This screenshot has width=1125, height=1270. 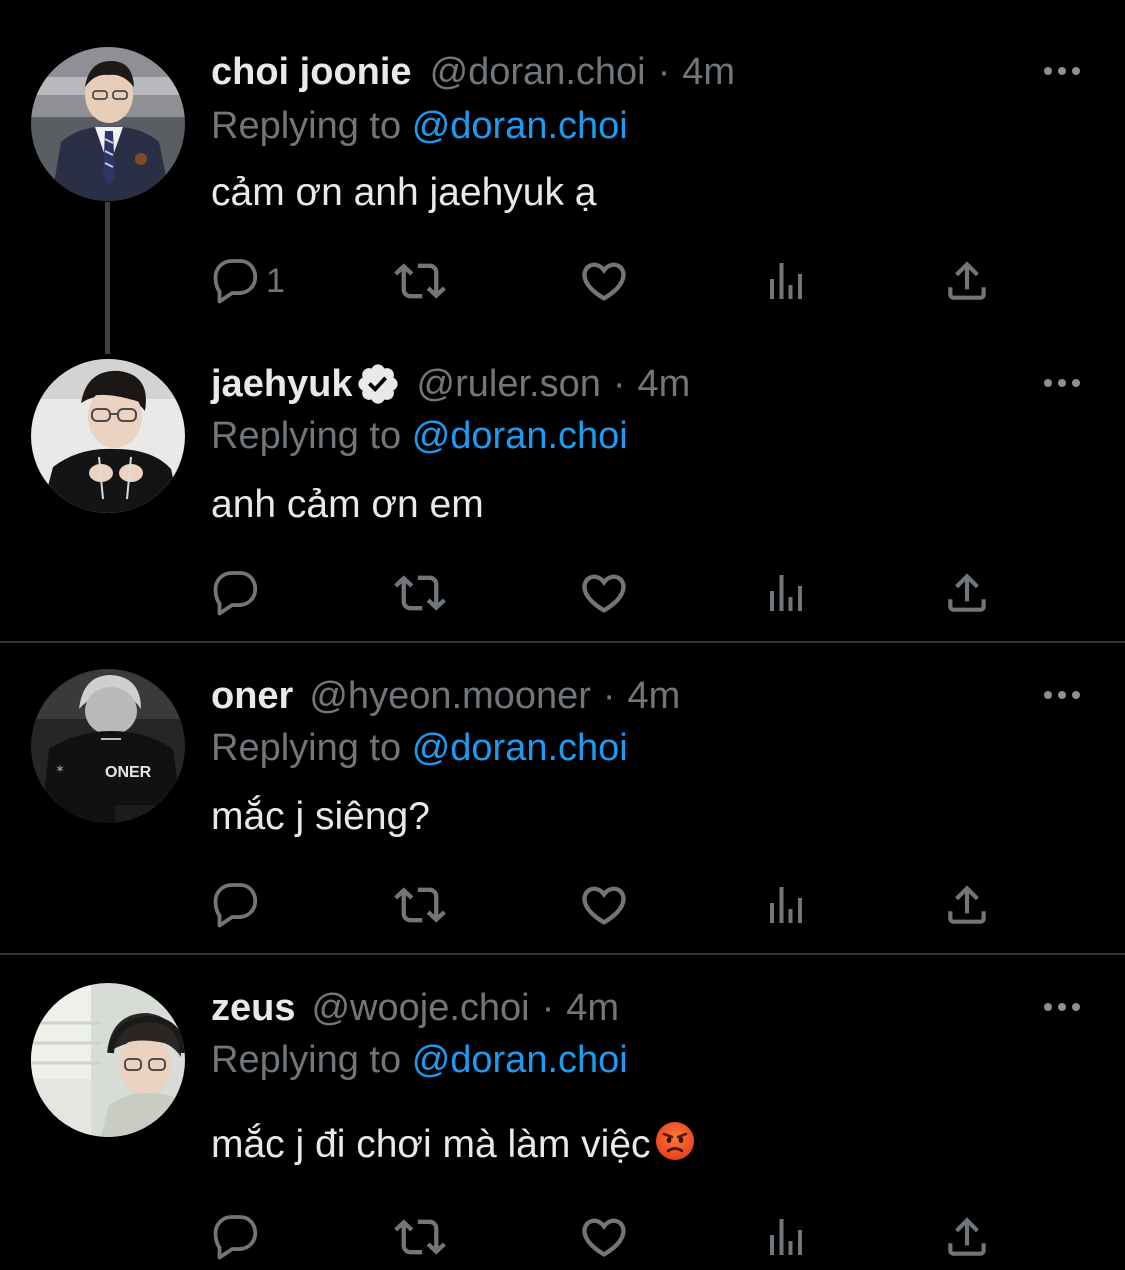 I want to click on tweet-header: jaehyuk @ruler.son · 4m, so click(x=450, y=384).